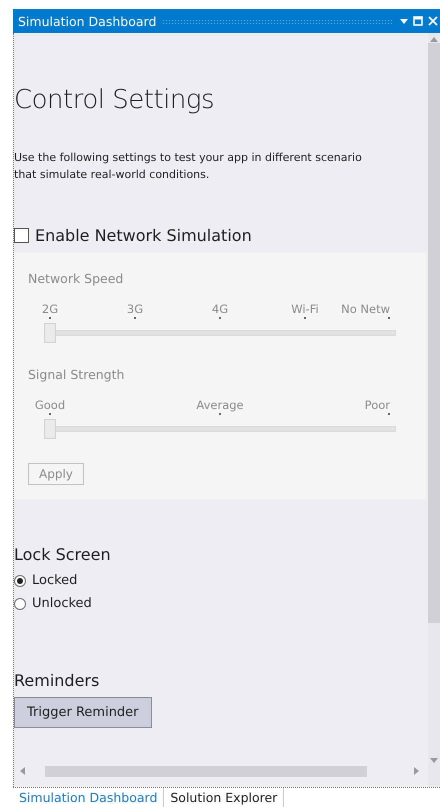 Image resolution: width=440 pixels, height=807 pixels. What do you see at coordinates (404, 21) in the screenshot?
I see `dropdown-icon` at bounding box center [404, 21].